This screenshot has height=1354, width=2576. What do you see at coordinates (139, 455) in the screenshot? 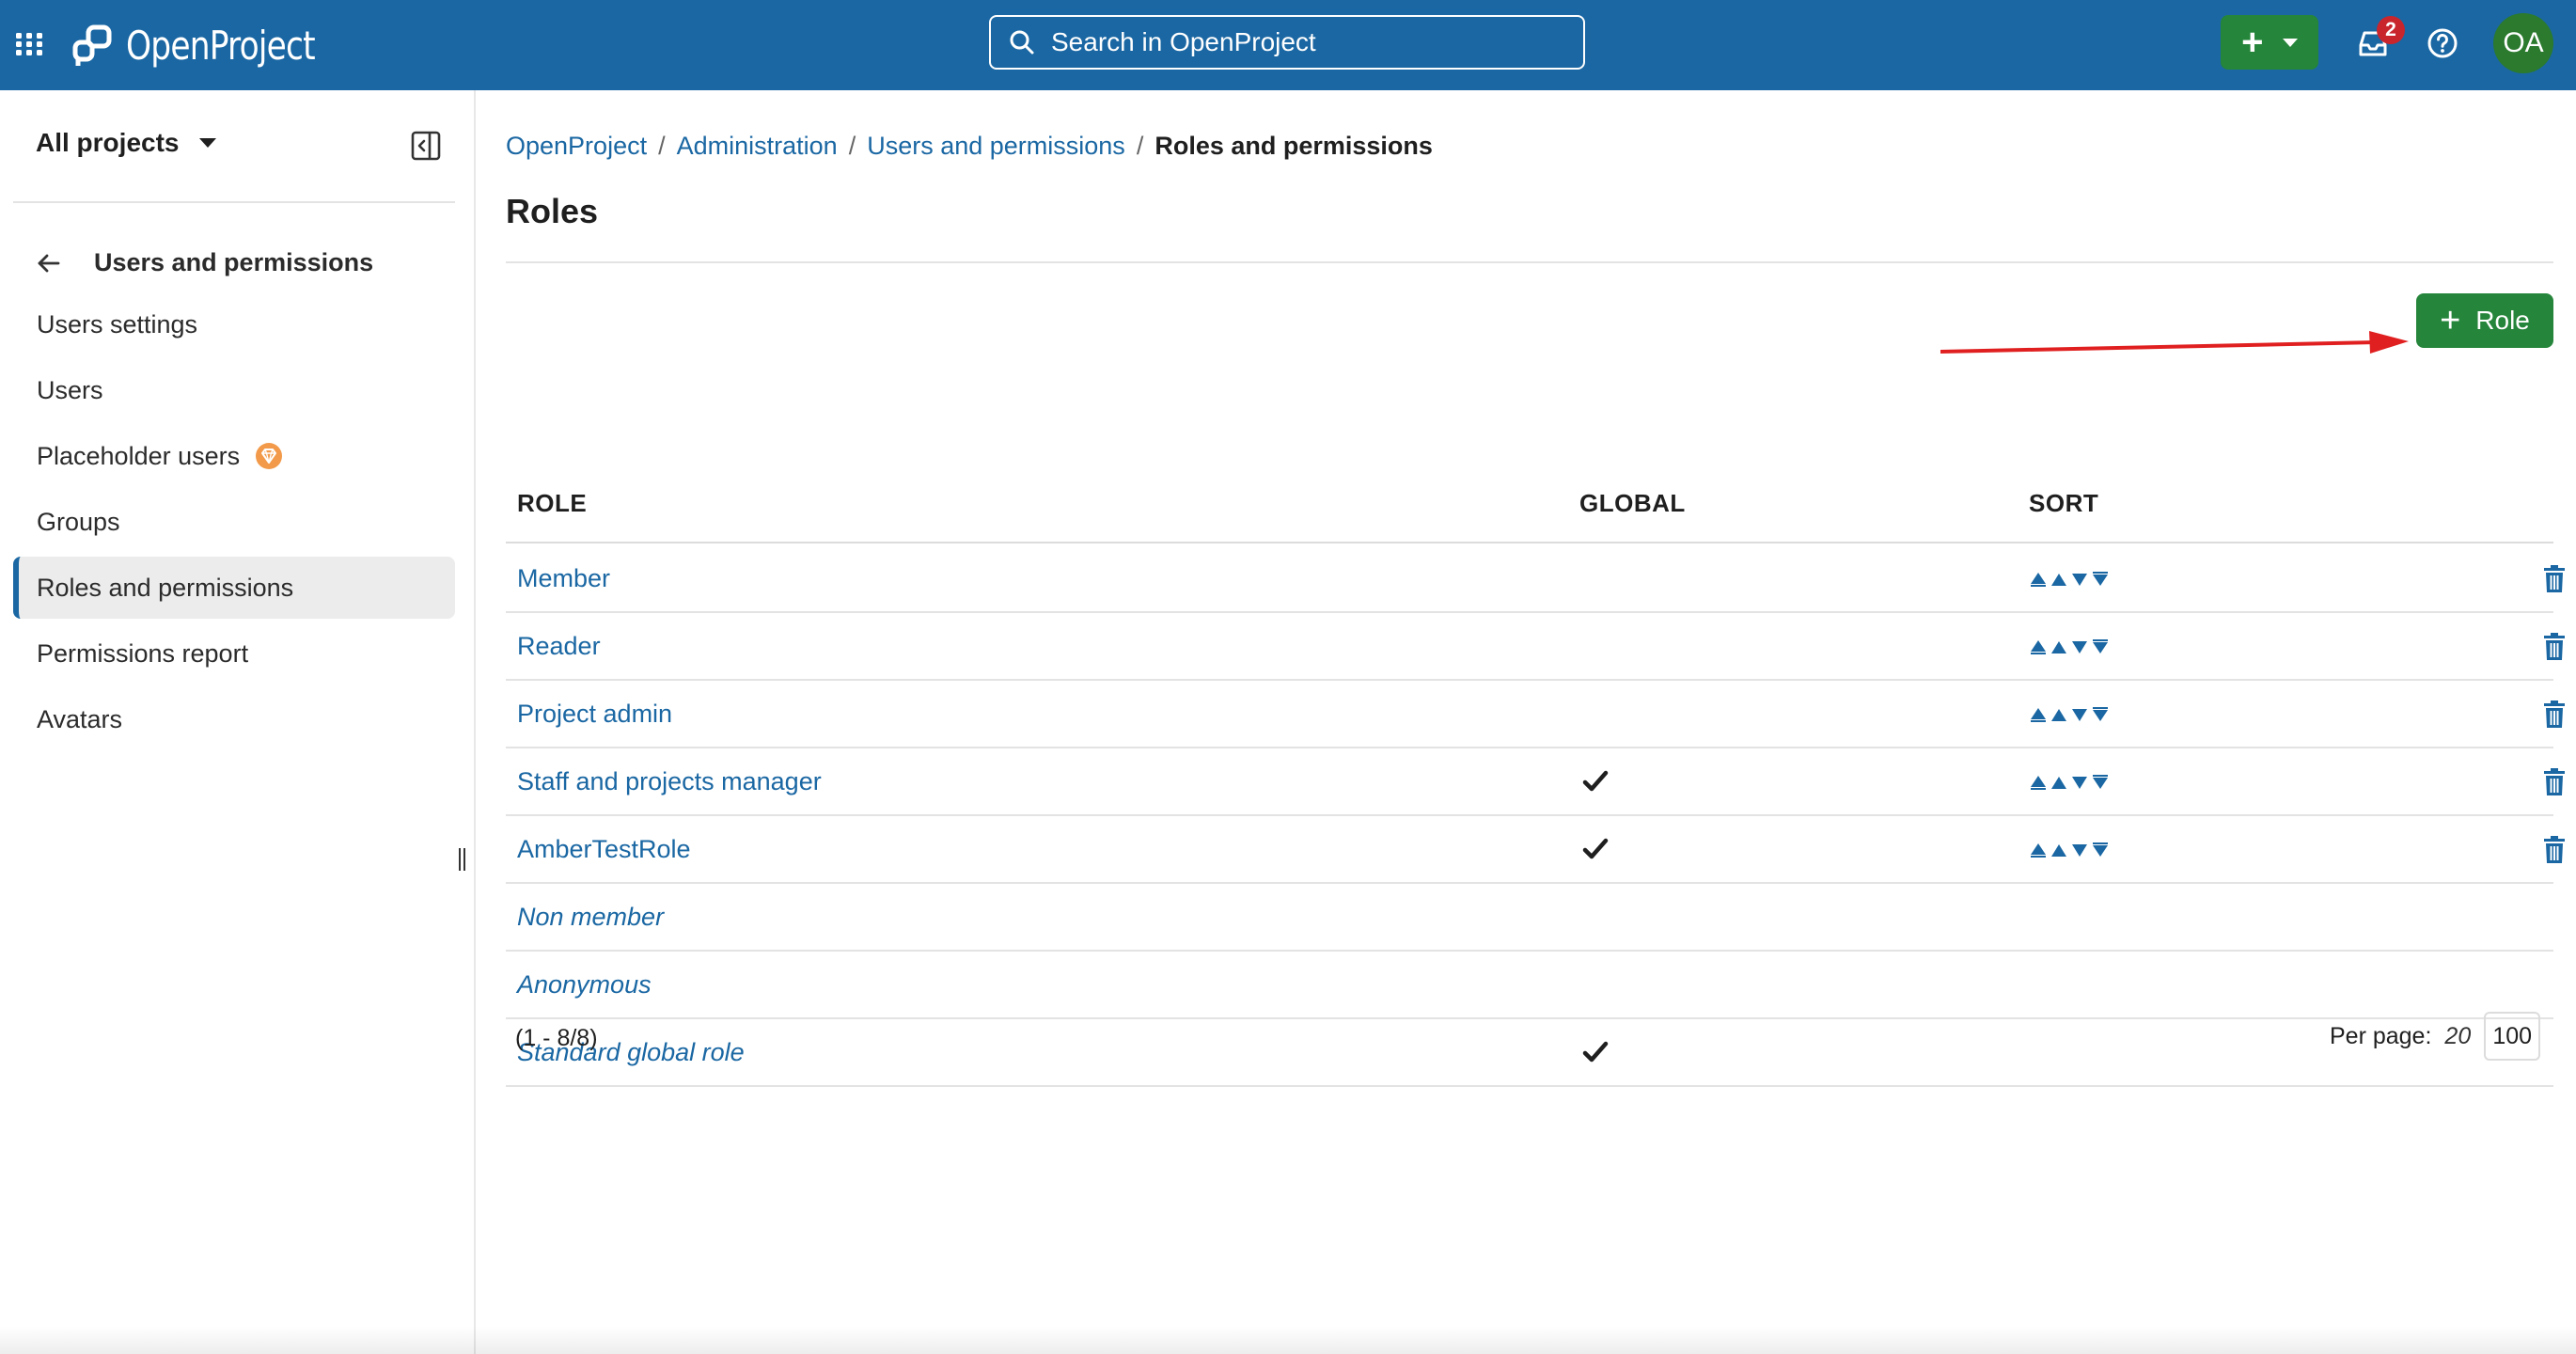
I see `sidebar-item-label: Placeholder users` at bounding box center [139, 455].